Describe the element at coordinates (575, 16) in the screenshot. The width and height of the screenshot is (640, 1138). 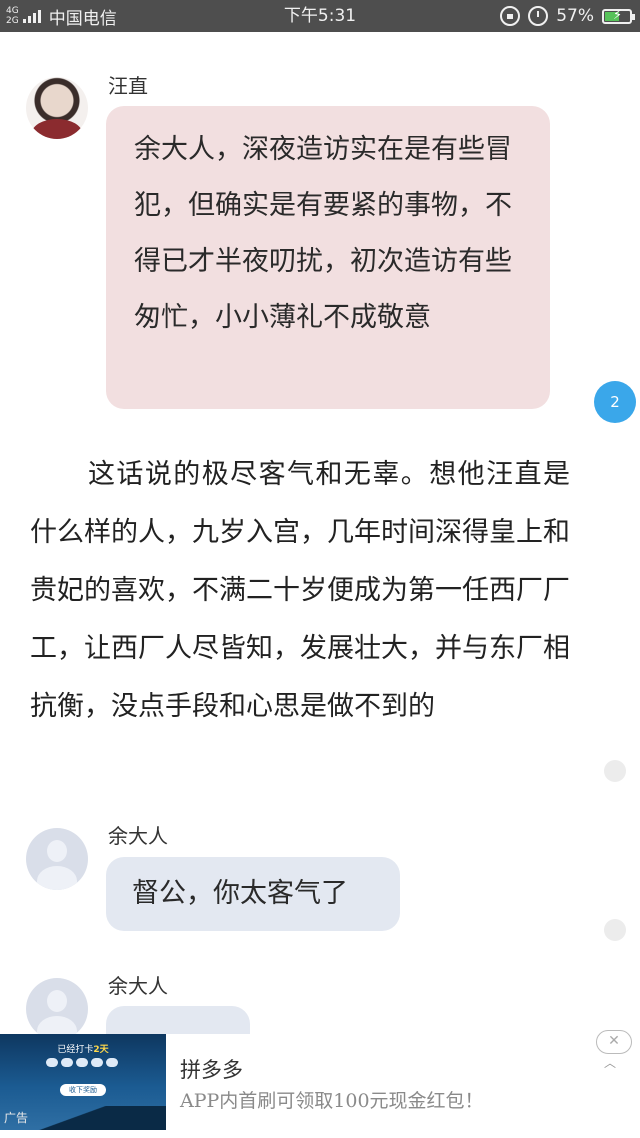
I see `battery-percent: 57%` at that location.